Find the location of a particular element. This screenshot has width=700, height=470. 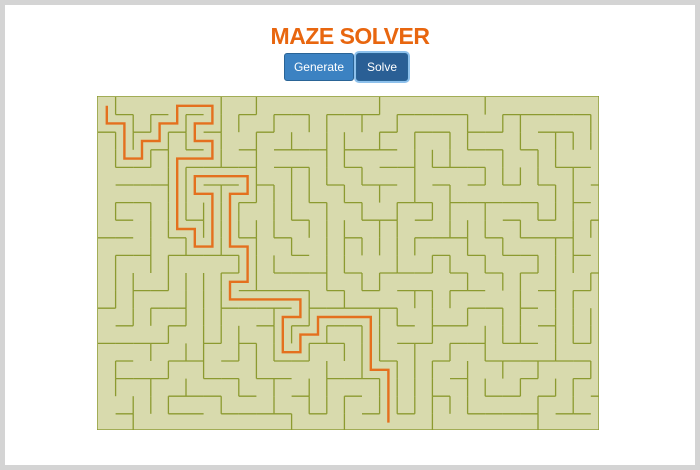

generate-button-label: Generate is located at coordinates (319, 67).